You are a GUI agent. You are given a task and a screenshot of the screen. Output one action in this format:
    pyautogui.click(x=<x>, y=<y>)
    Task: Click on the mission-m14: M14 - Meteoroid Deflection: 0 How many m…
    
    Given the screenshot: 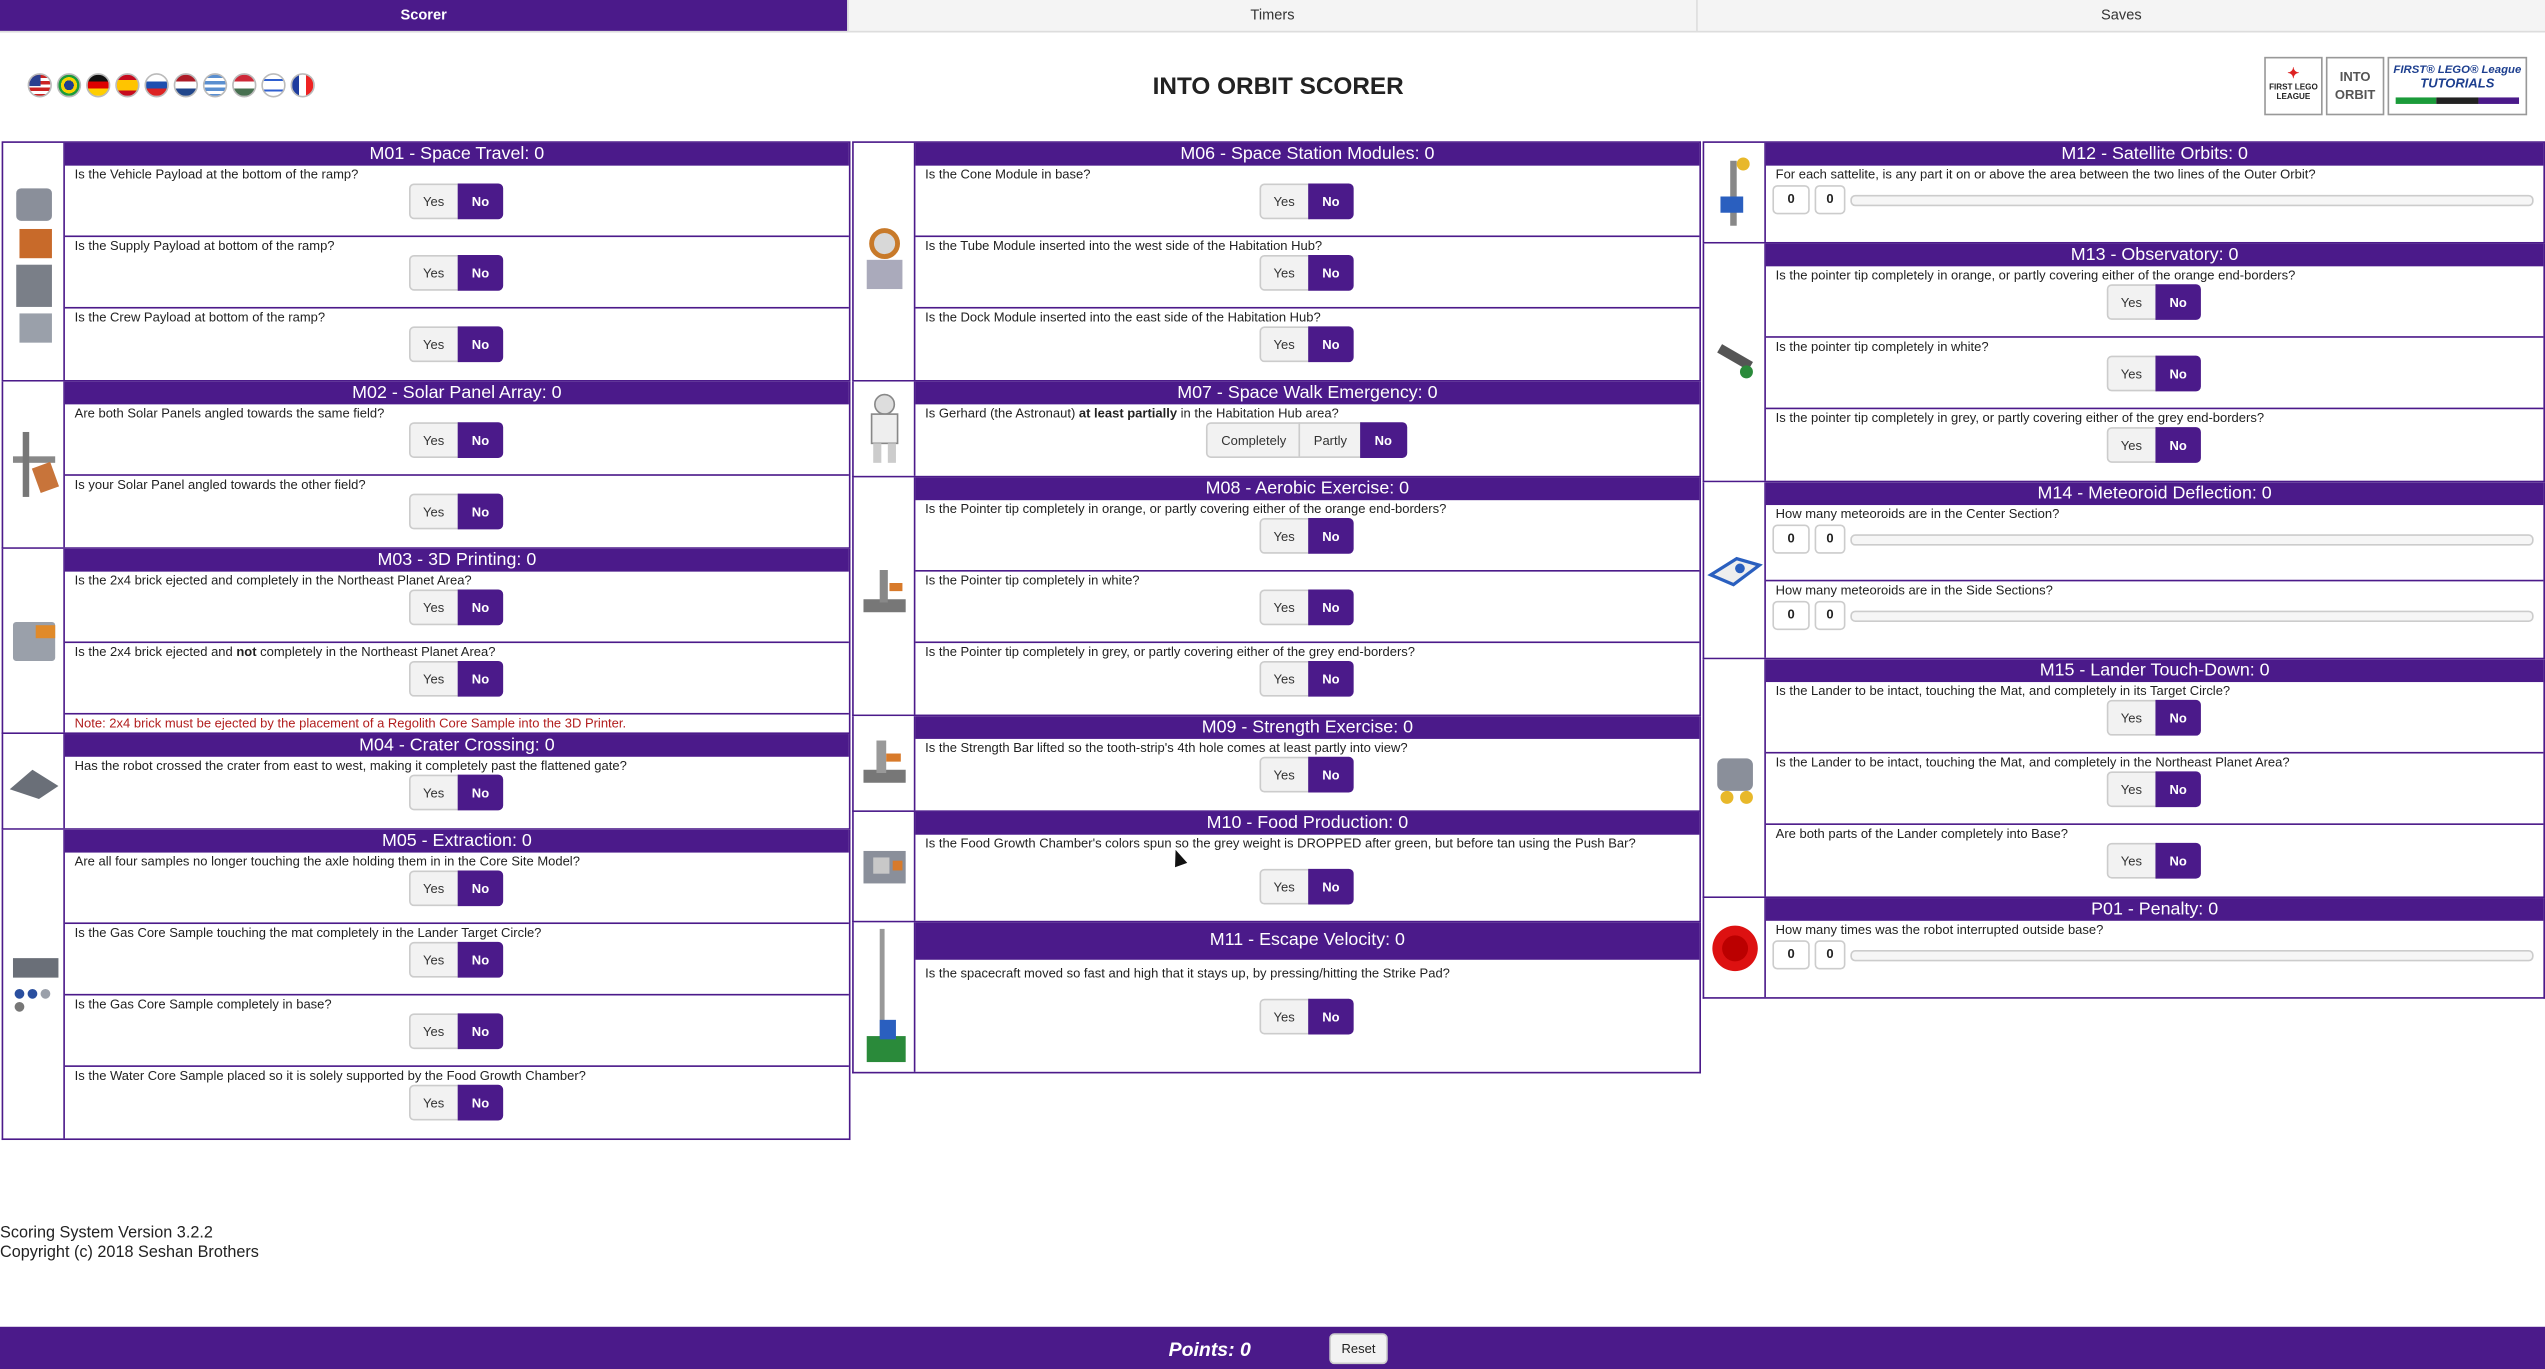 What is the action you would take?
    pyautogui.click(x=2123, y=571)
    